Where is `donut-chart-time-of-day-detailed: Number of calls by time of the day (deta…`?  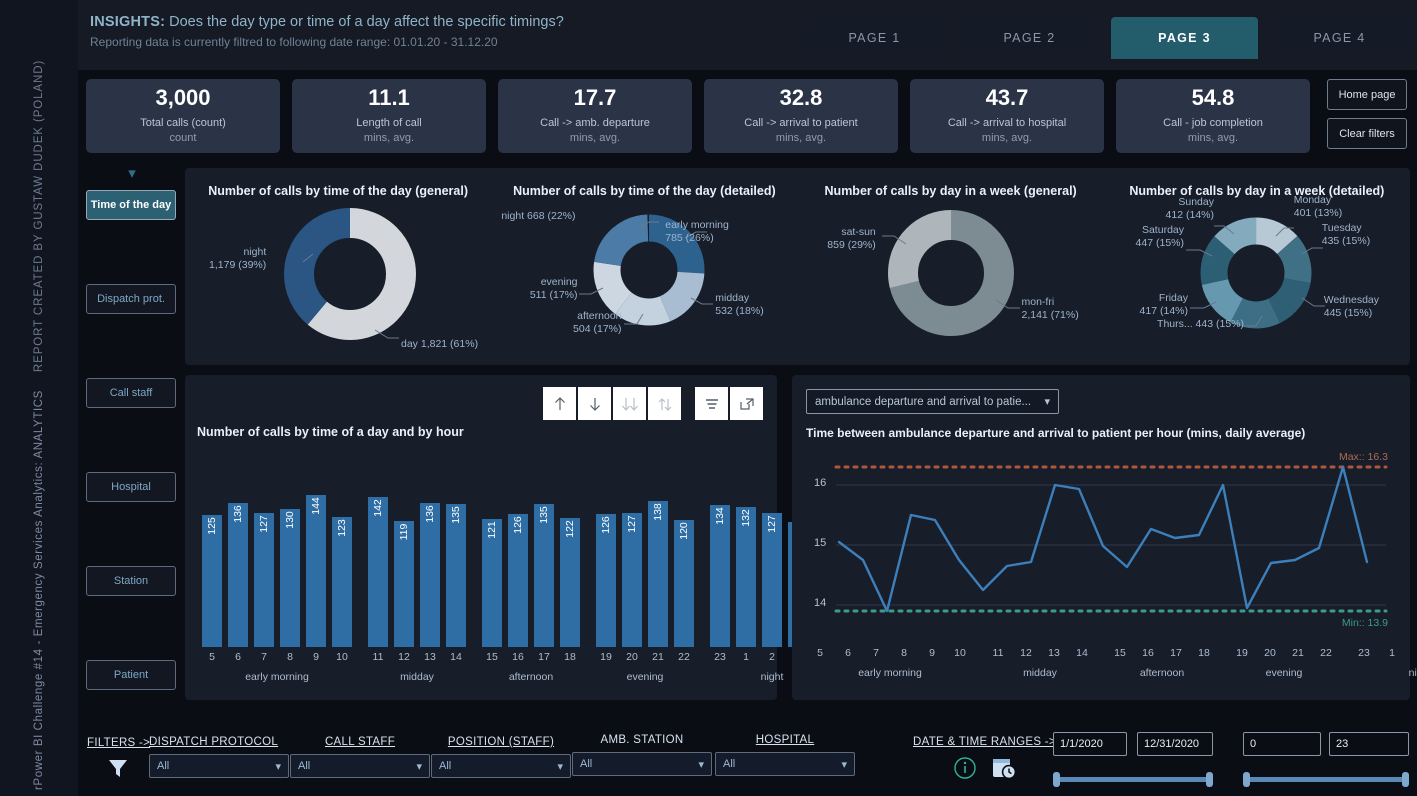 donut-chart-time-of-day-detailed: Number of calls by time of the day (deta… is located at coordinates (644, 266).